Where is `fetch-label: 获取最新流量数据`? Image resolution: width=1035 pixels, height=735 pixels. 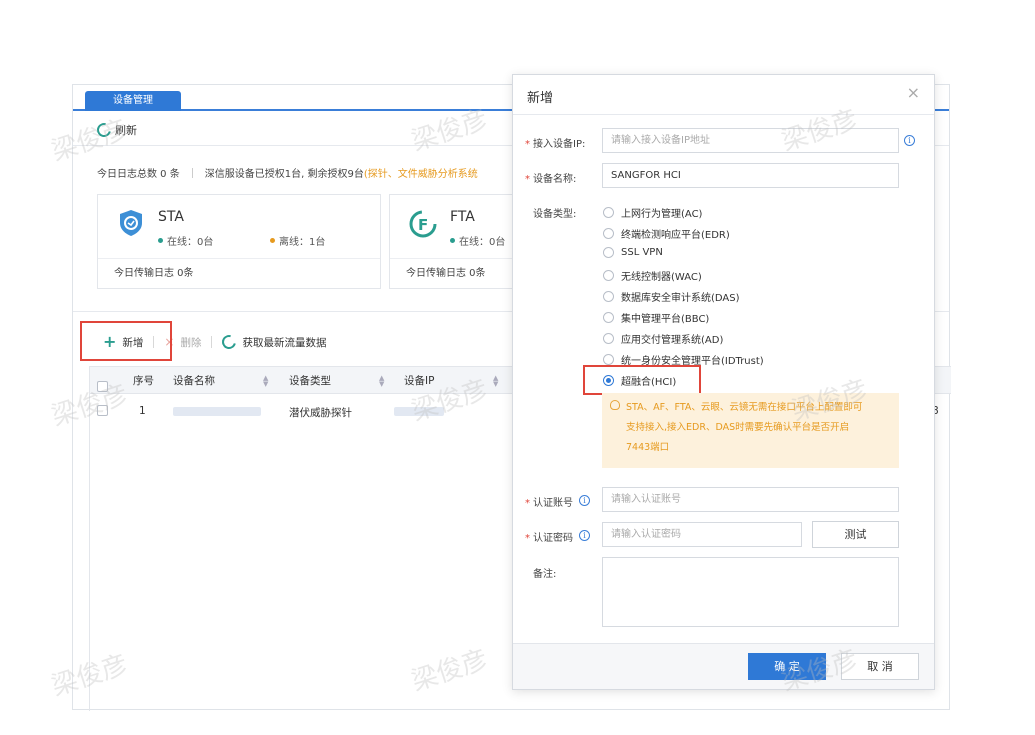 fetch-label: 获取最新流量数据 is located at coordinates (284, 342).